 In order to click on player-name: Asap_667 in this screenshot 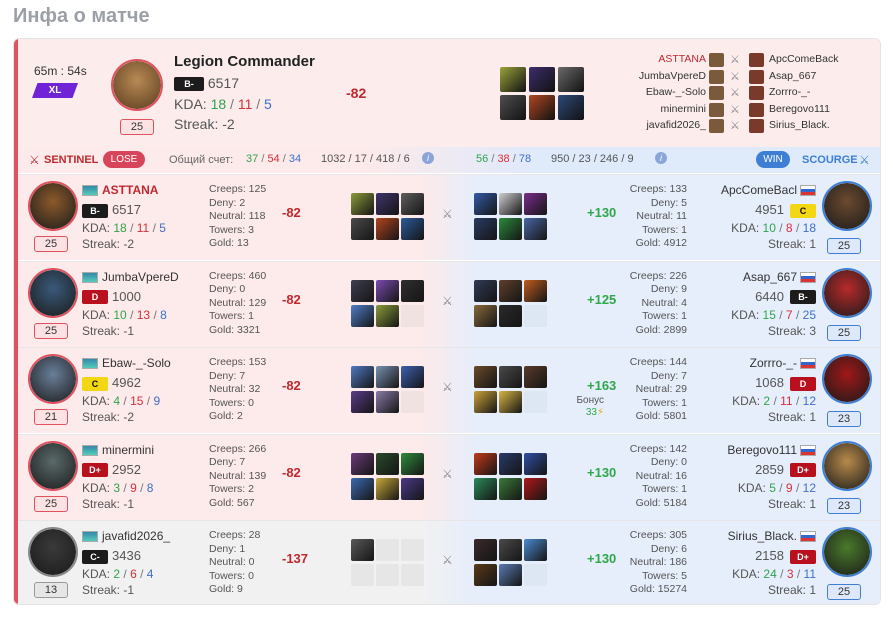, I will do `click(779, 277)`.